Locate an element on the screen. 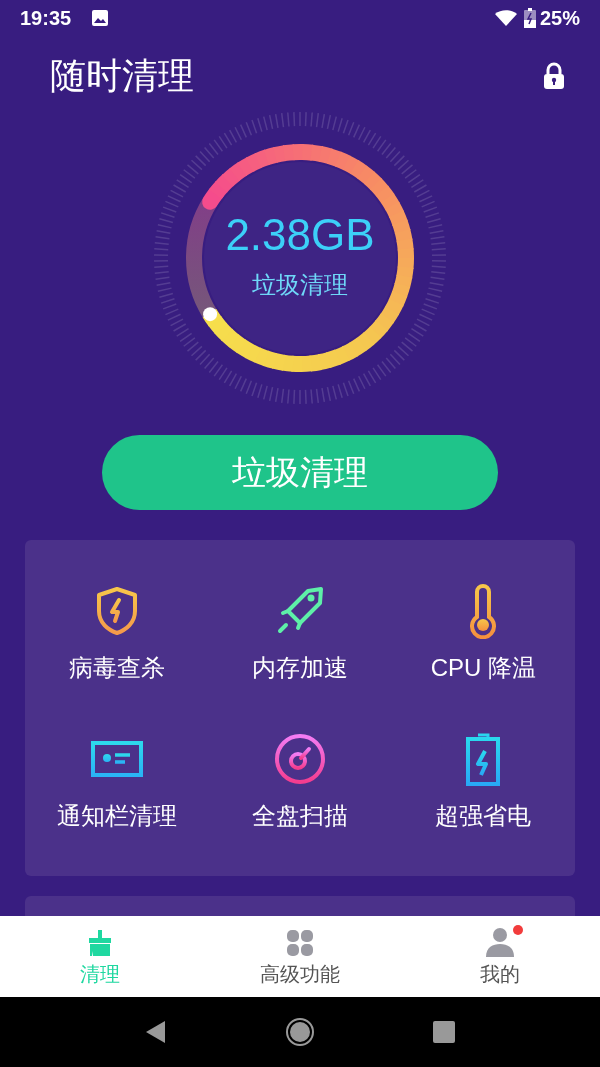 The height and width of the screenshot is (1067, 600). tool-label: 病毒查杀 is located at coordinates (116, 667).